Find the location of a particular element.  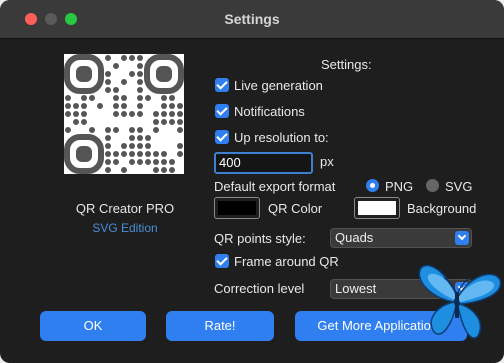

rate-button: Rate! is located at coordinates (220, 326).